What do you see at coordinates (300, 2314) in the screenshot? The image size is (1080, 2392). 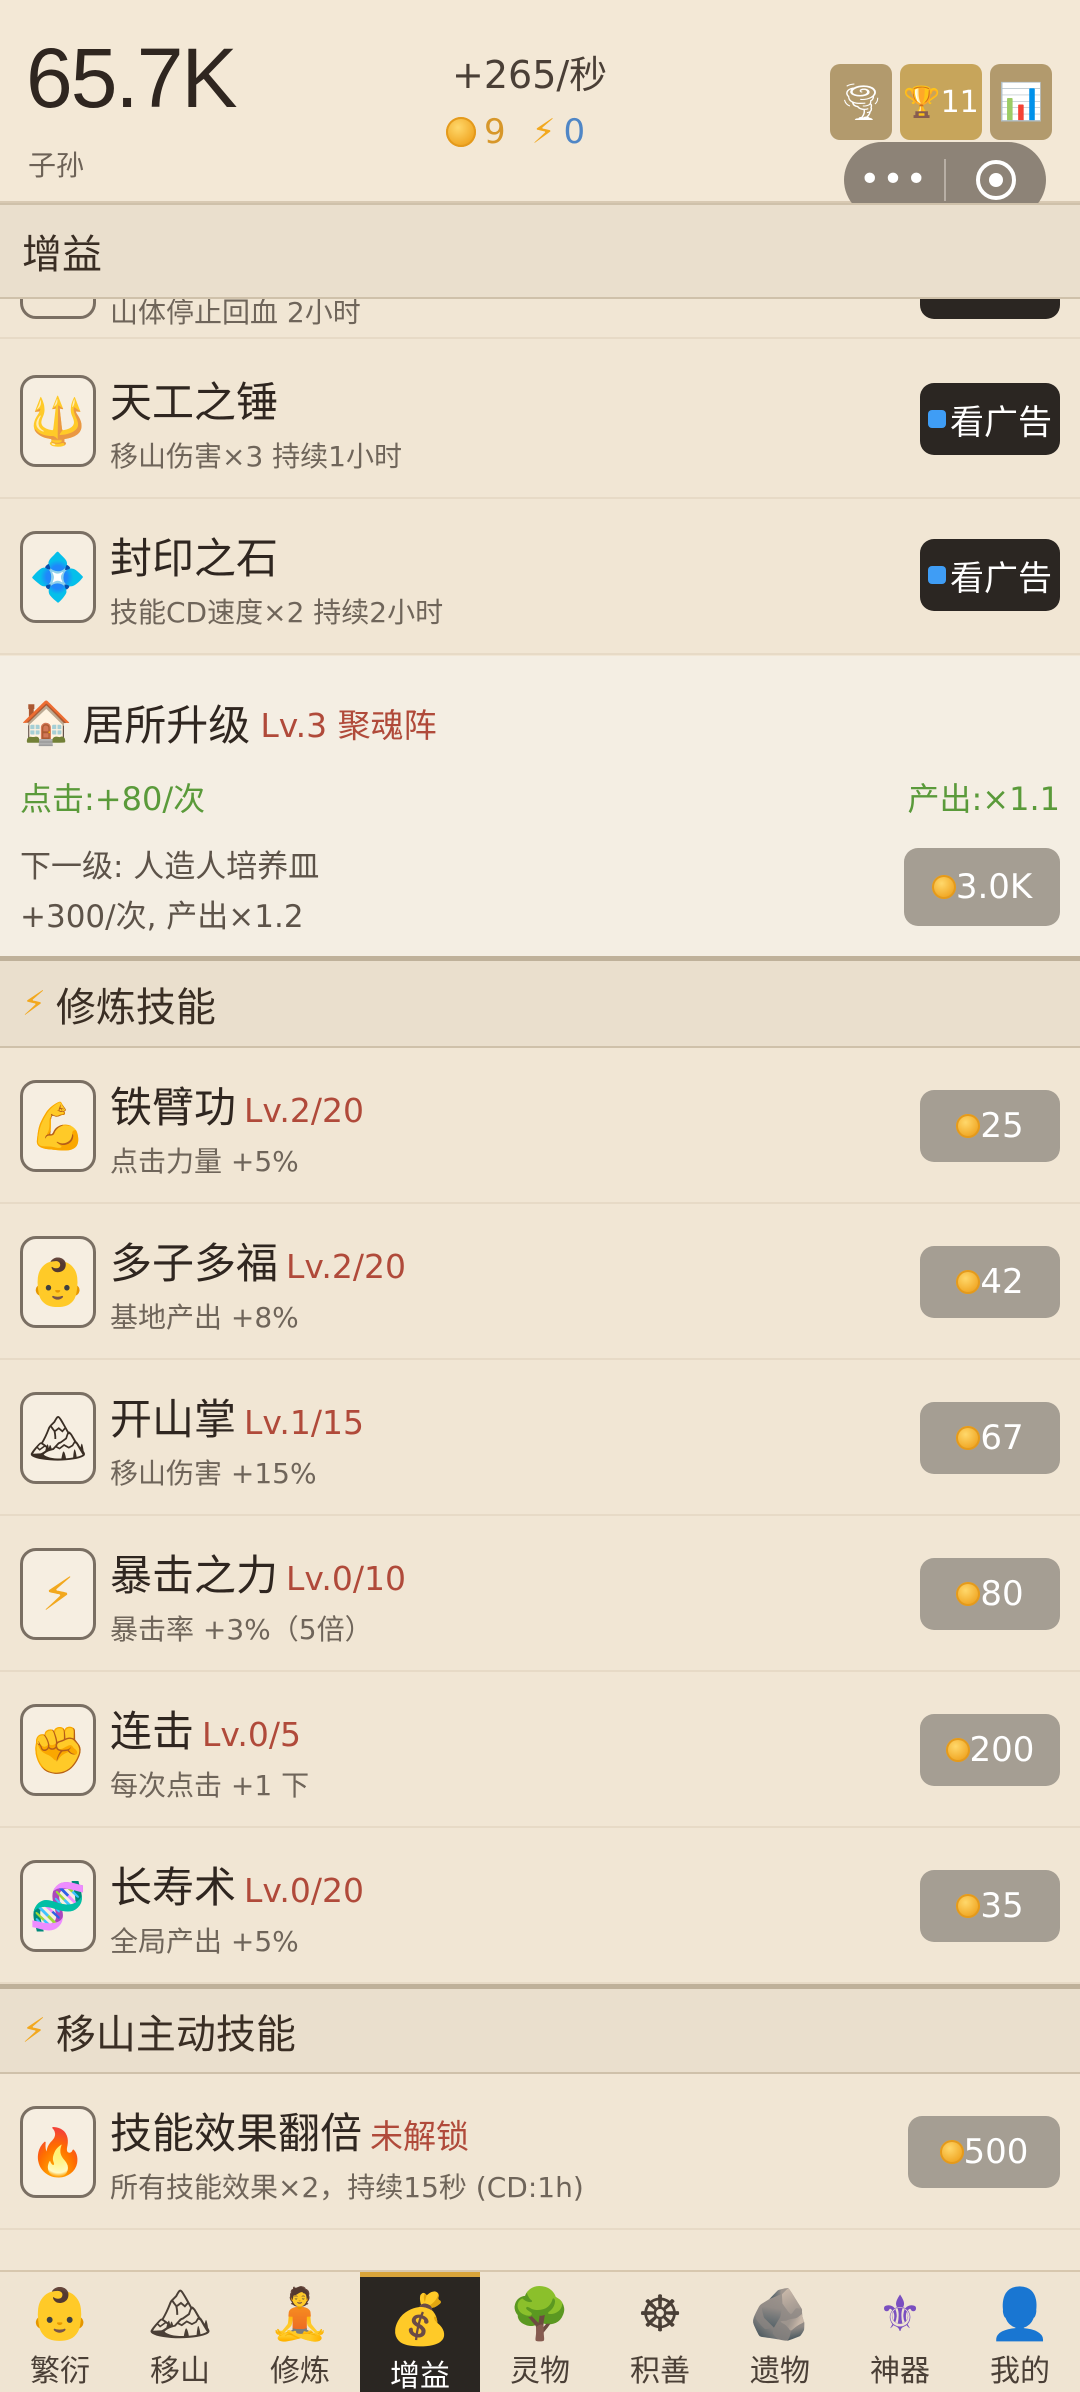 I see `meditate-icon: 🧘` at bounding box center [300, 2314].